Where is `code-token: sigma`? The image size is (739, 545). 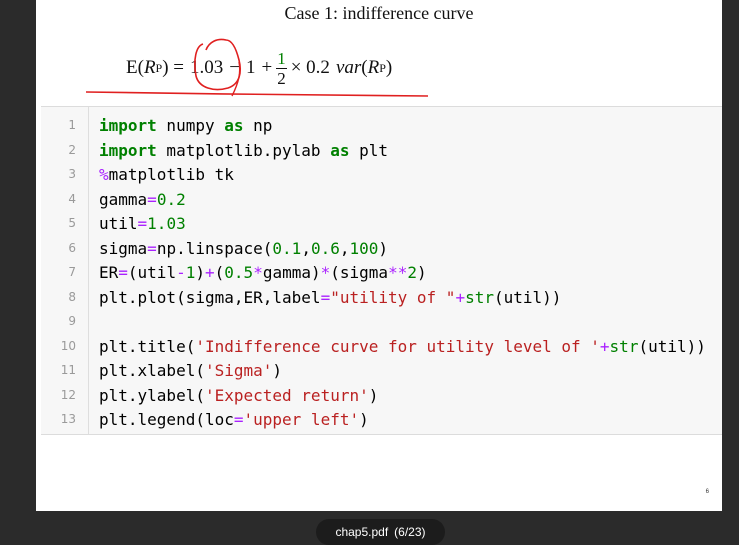
code-token: sigma is located at coordinates (123, 248).